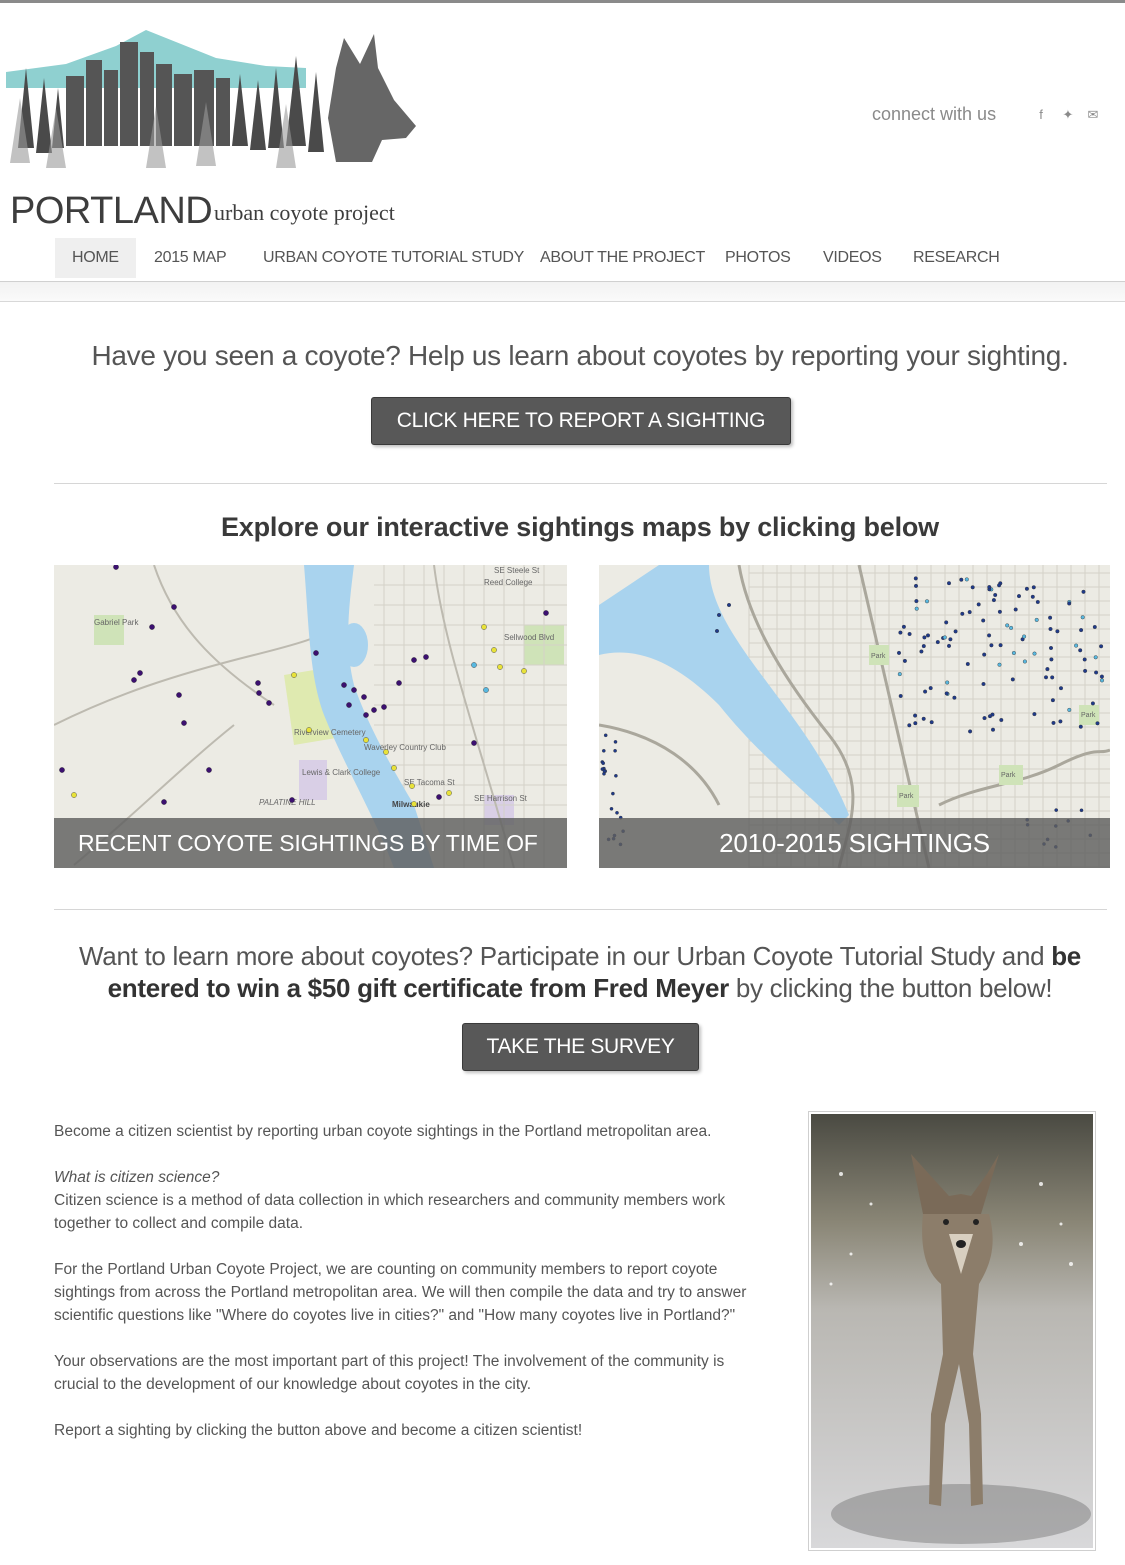  What do you see at coordinates (1041, 115) in the screenshot?
I see `facebook-icon: f` at bounding box center [1041, 115].